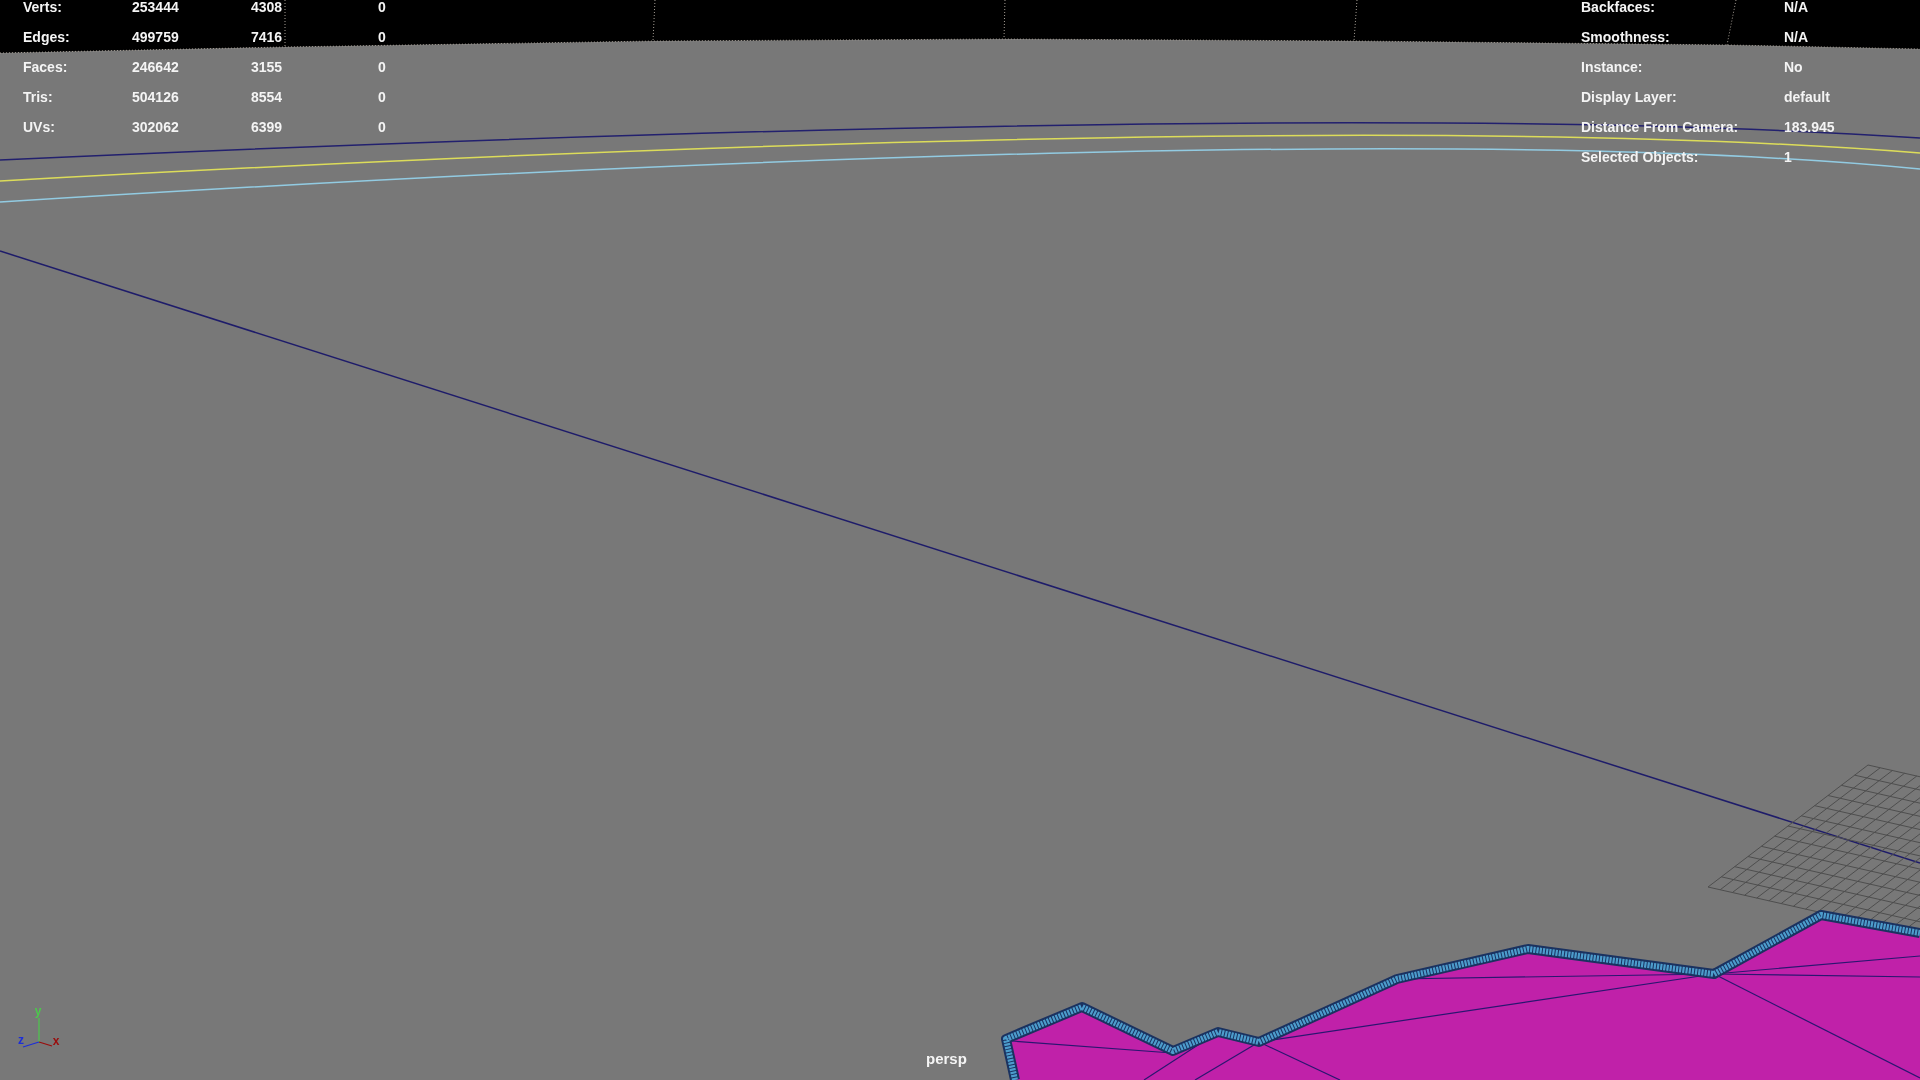 This screenshot has height=1080, width=1920. Describe the element at coordinates (46, 67) in the screenshot. I see `stat-label: Faces:` at that location.